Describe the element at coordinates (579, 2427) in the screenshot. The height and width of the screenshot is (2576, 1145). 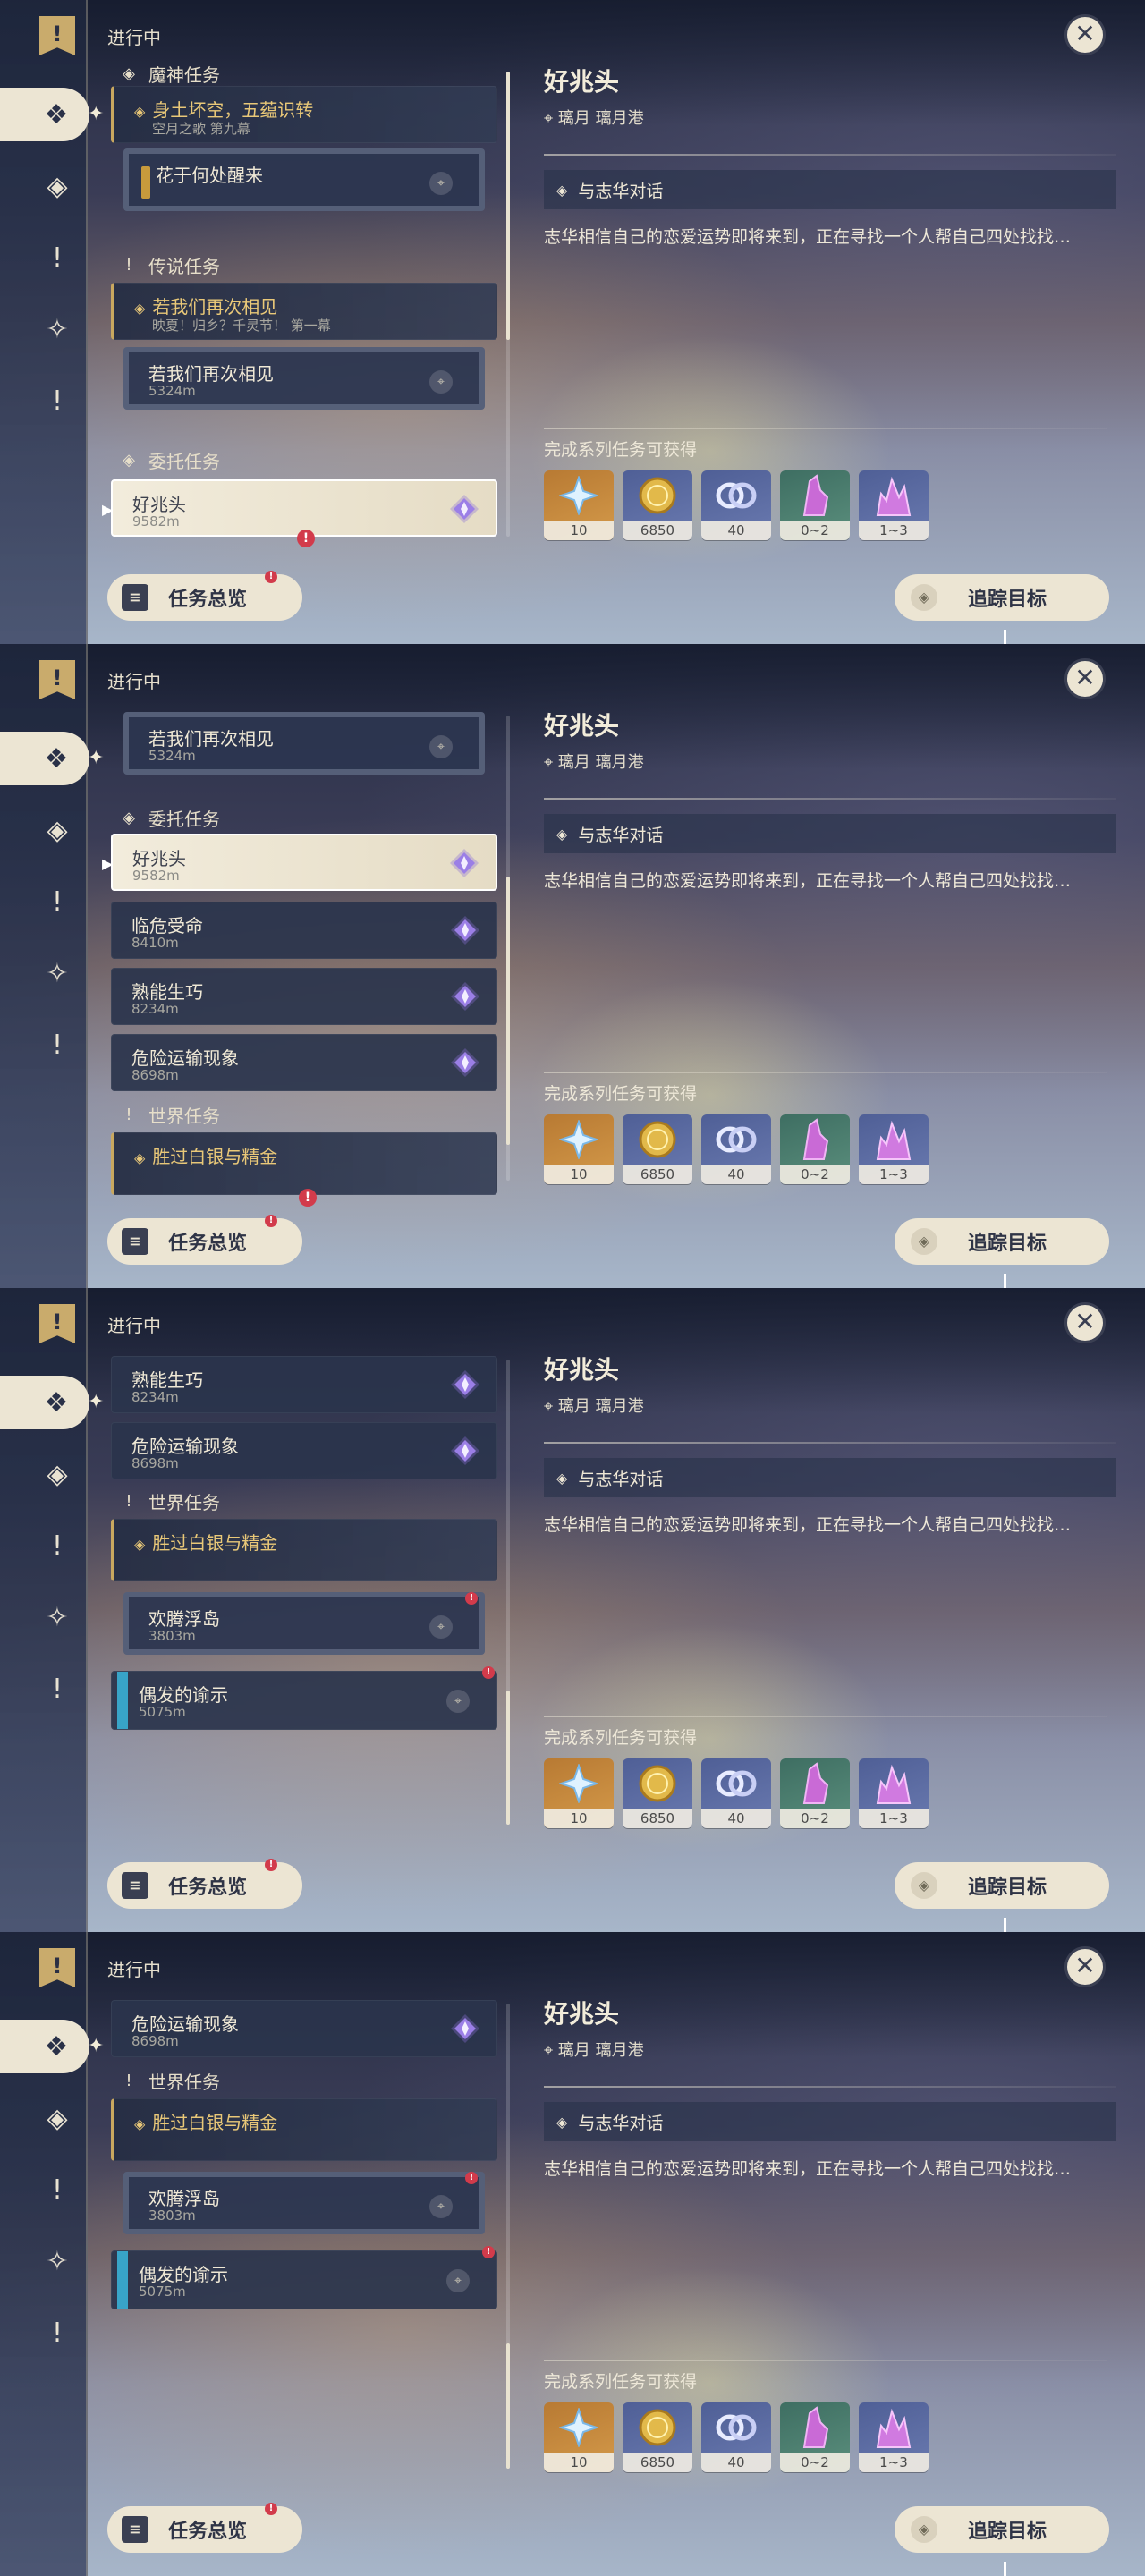
I see `adventure-exp-icon` at that location.